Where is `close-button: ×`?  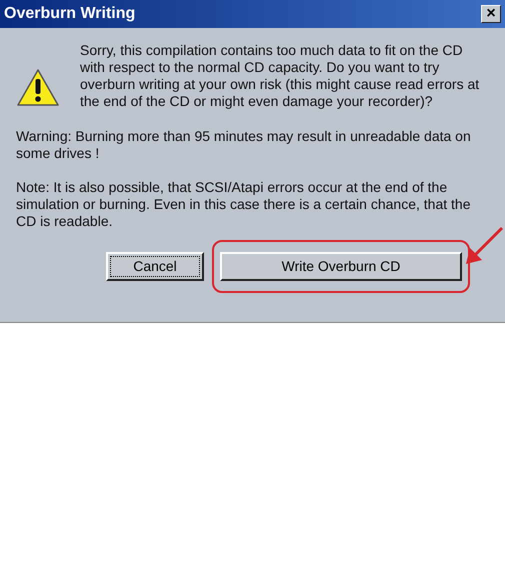 close-button: × is located at coordinates (491, 14).